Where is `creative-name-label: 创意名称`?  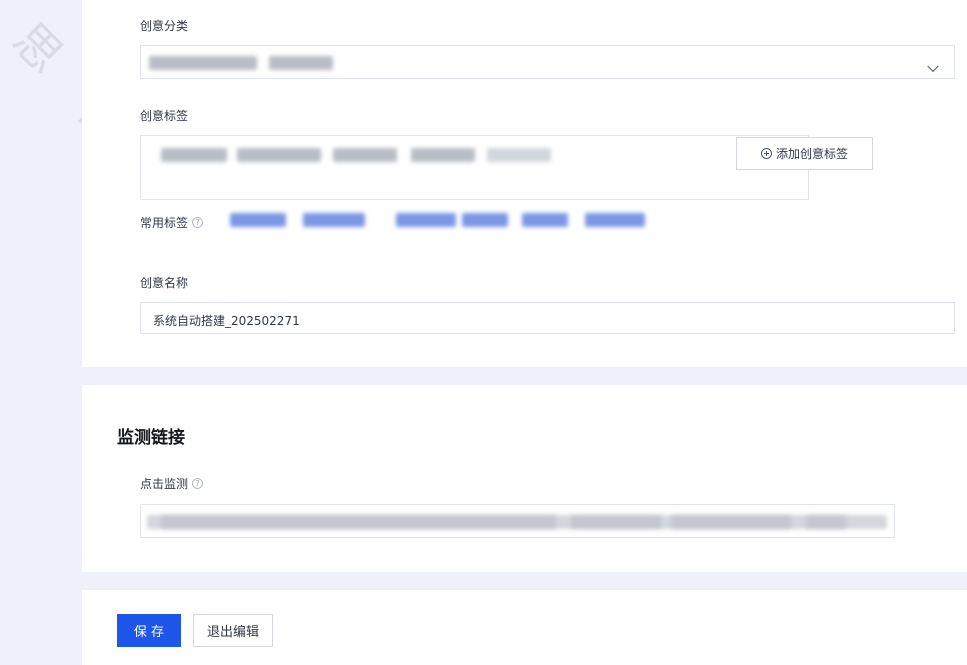 creative-name-label: 创意名称 is located at coordinates (164, 283).